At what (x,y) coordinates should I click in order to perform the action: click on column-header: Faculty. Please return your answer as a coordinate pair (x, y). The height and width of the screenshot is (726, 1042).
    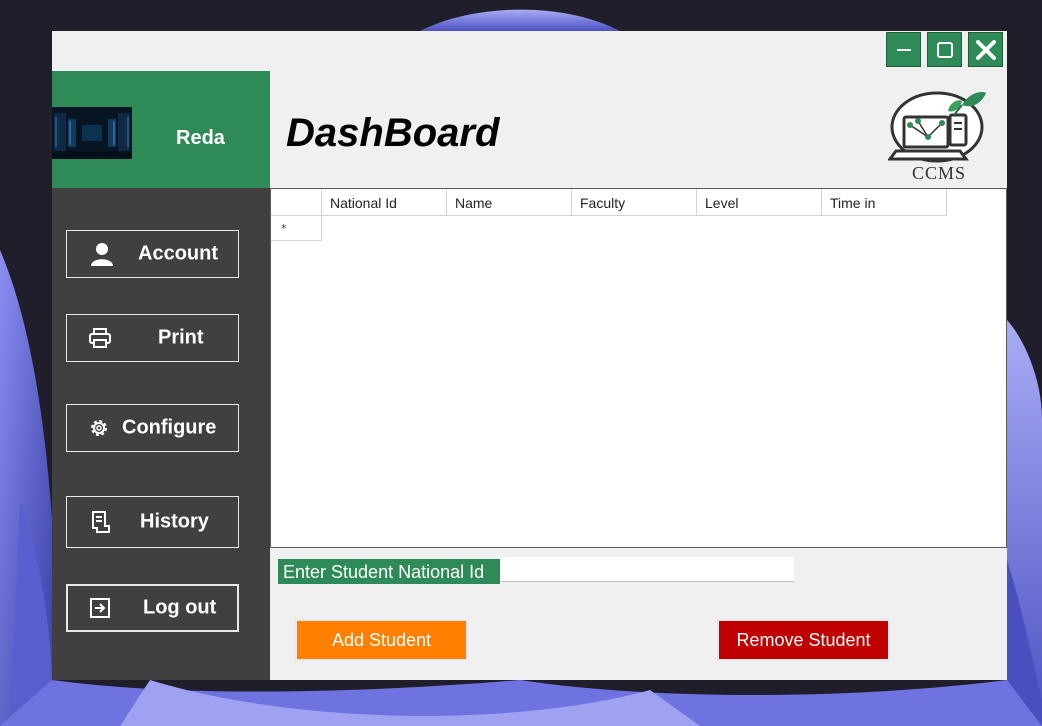
    Looking at the image, I should click on (634, 202).